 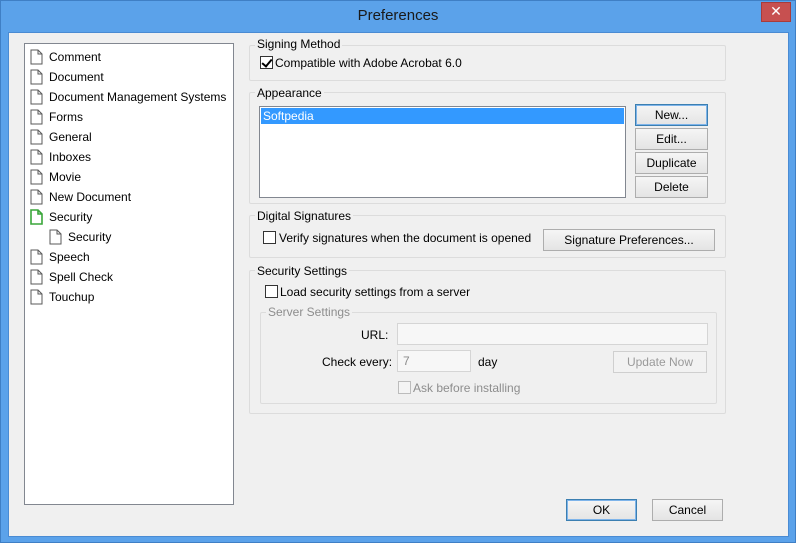 What do you see at coordinates (434, 361) in the screenshot?
I see `check-every-field: 7` at bounding box center [434, 361].